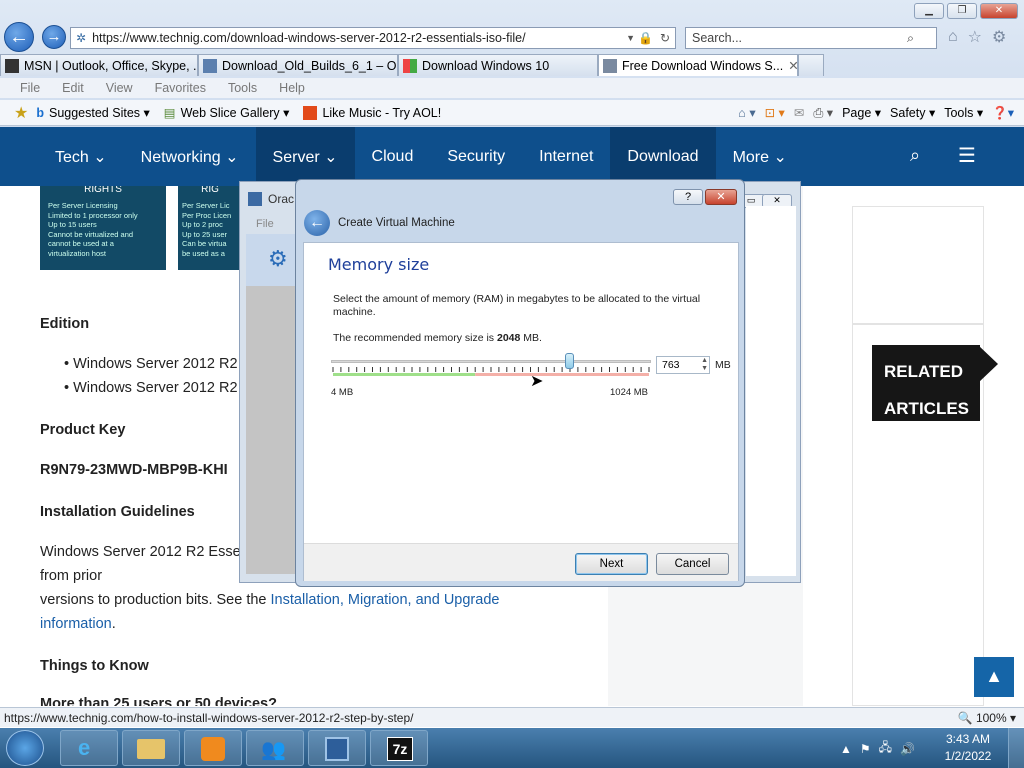  I want to click on cut-heading: More than 25 users or 50 devices?, so click(158, 701).